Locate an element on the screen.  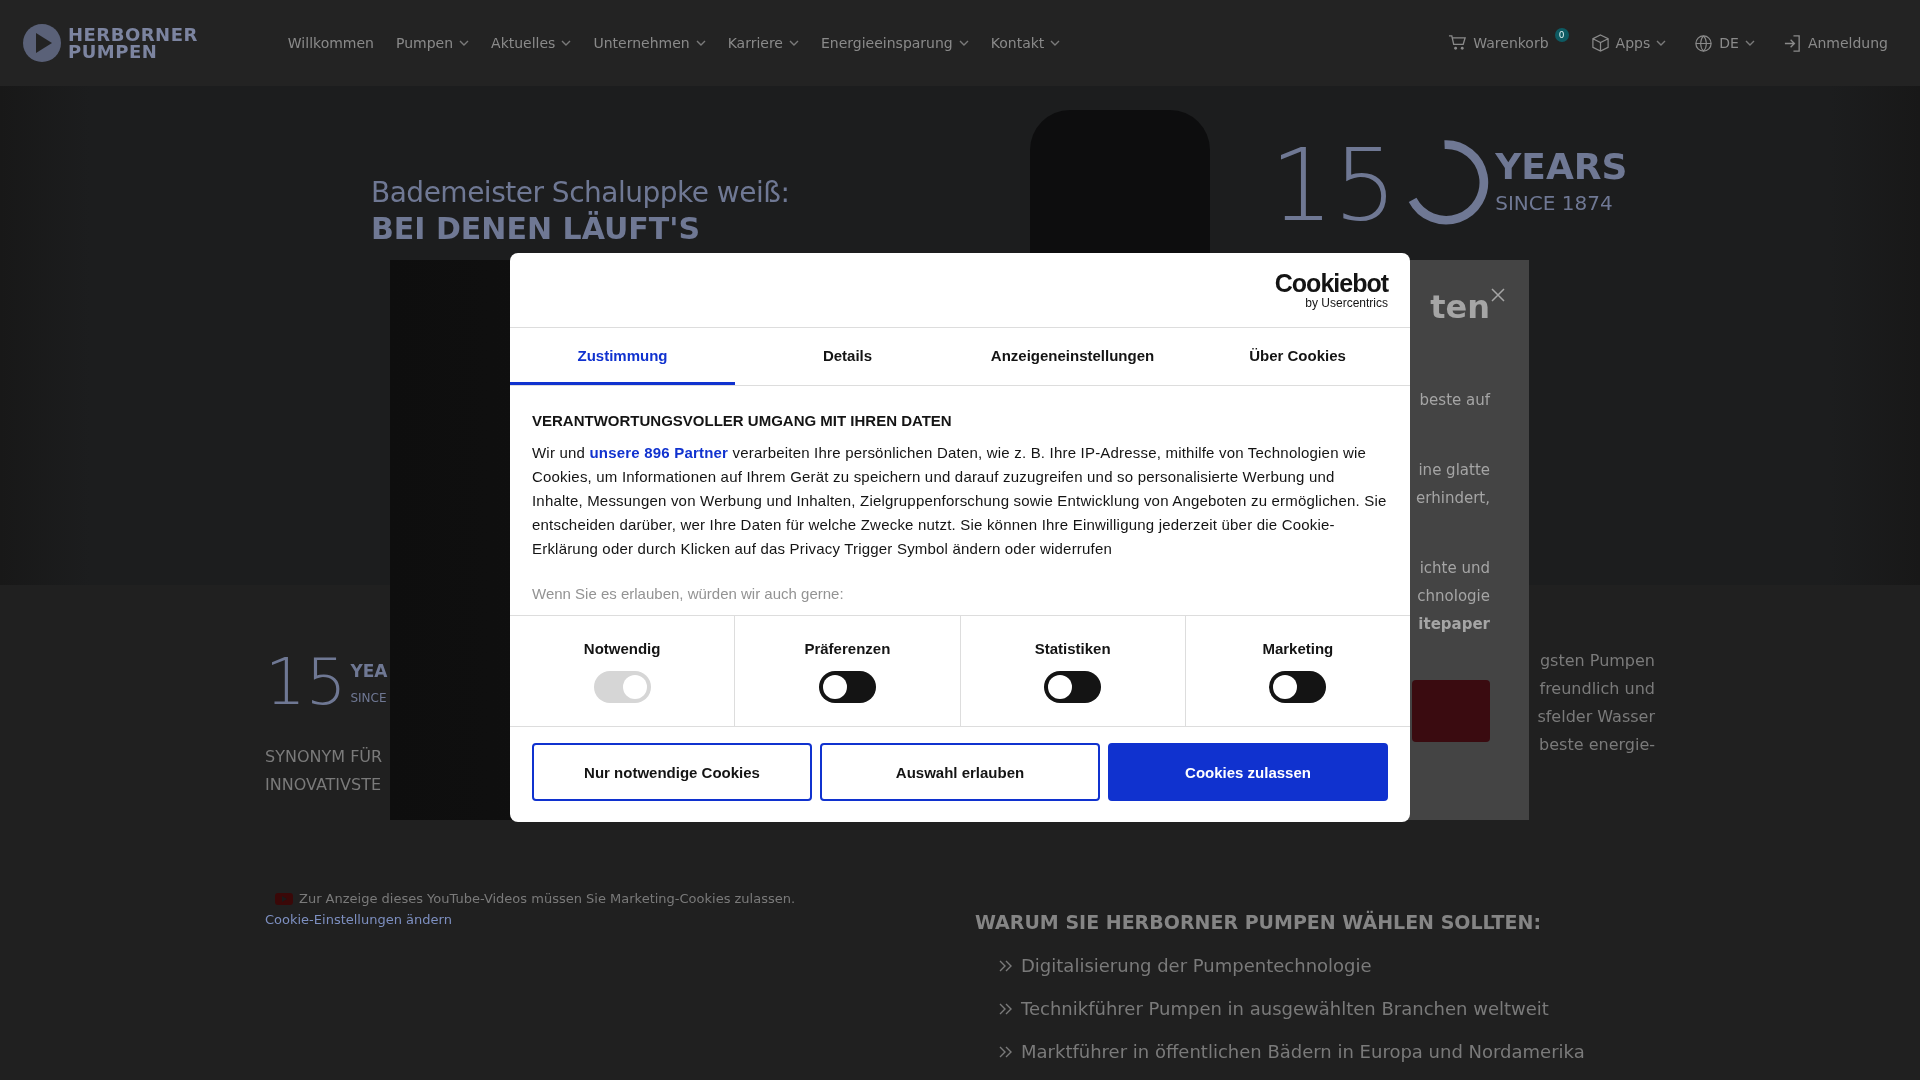
cart-button: Warenkorb 0 is located at coordinates (1505, 43).